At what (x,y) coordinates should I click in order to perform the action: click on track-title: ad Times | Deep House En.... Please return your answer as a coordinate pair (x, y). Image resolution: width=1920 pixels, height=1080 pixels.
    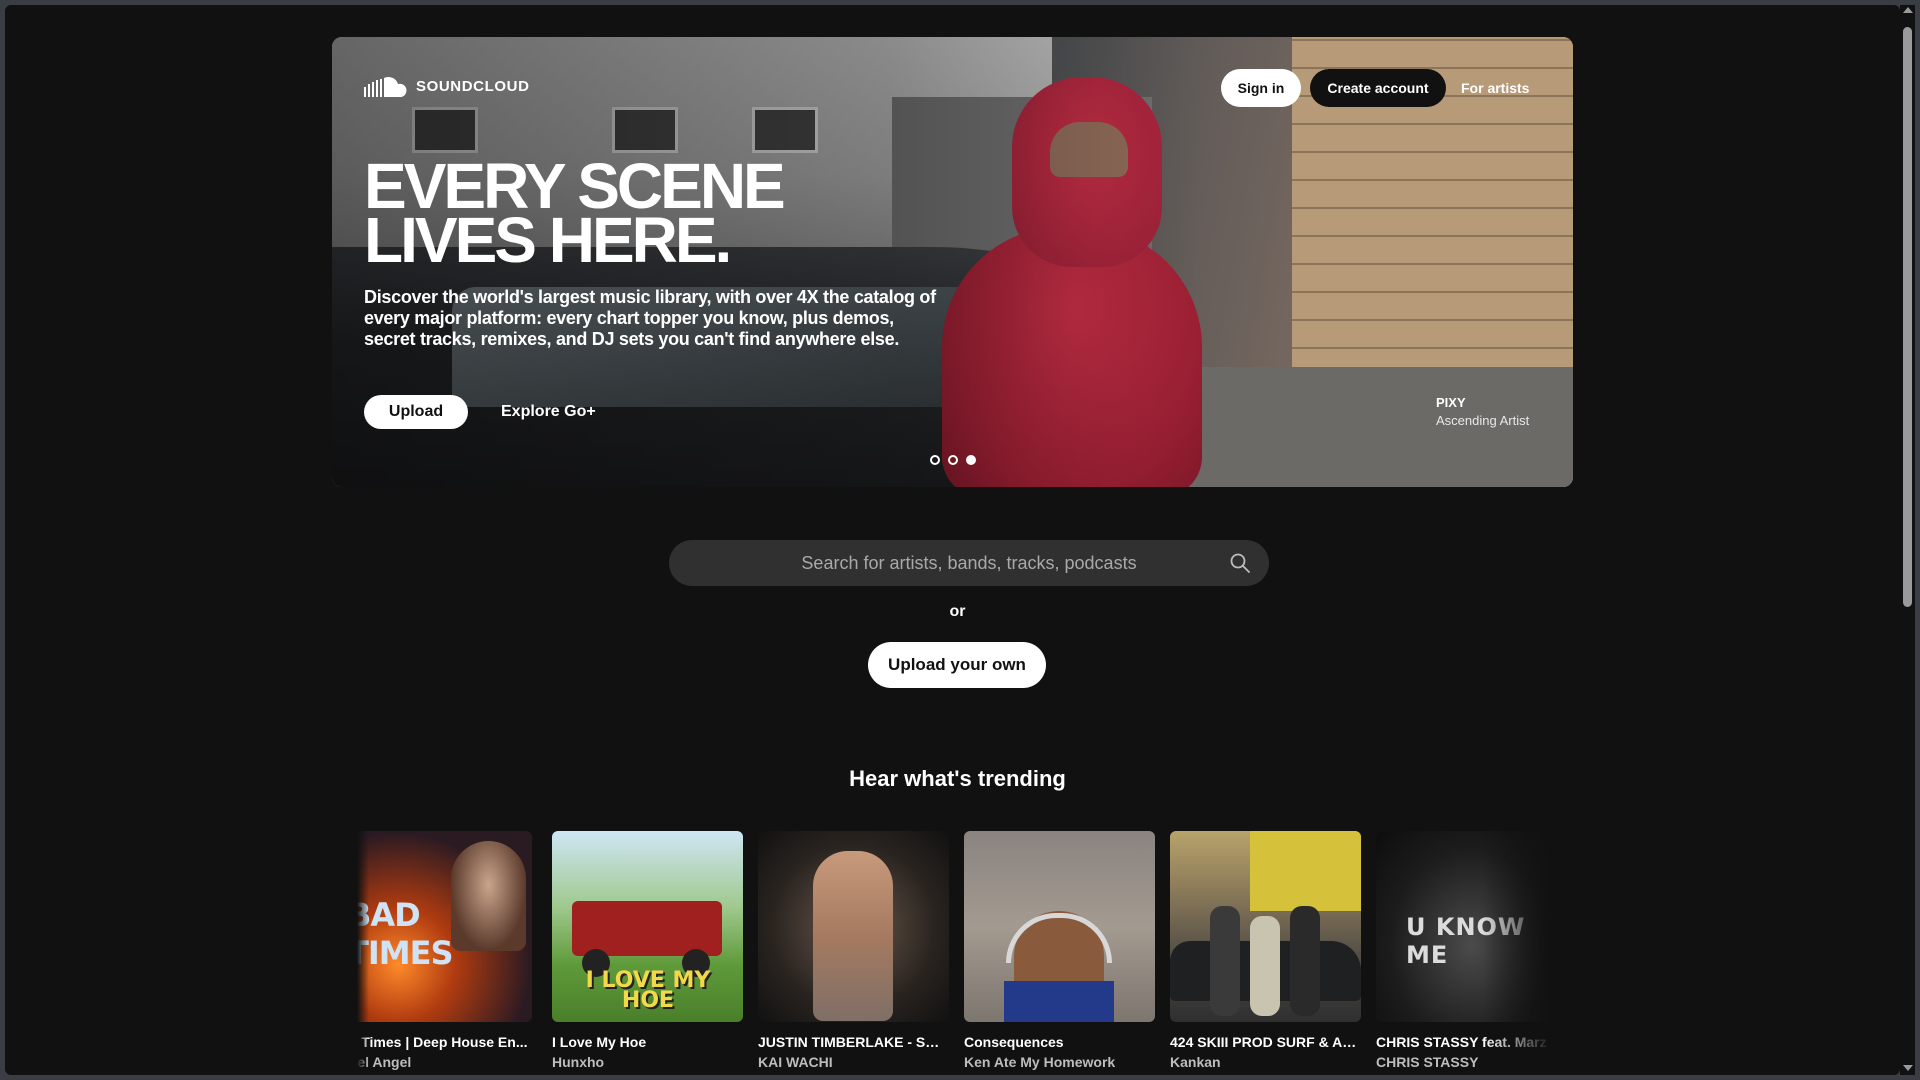
    Looking at the image, I should click on (444, 1042).